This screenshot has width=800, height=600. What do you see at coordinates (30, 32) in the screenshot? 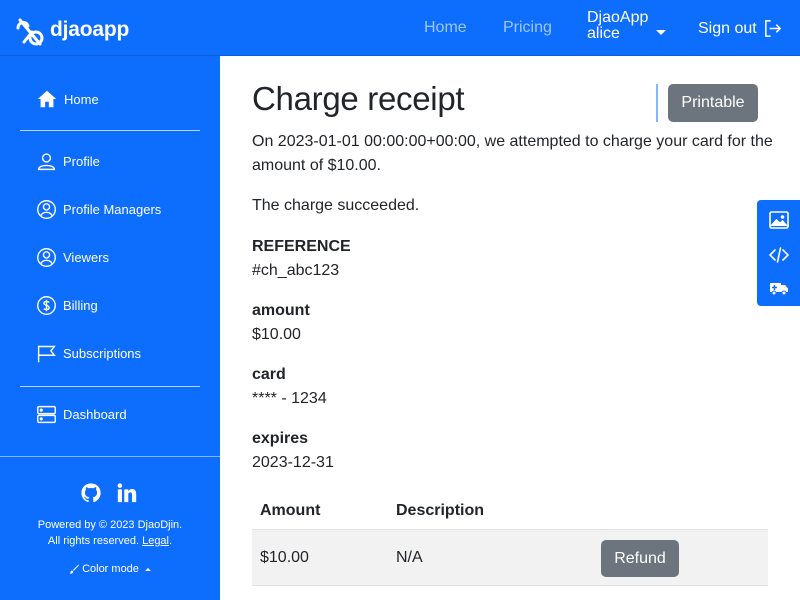
I see `djaoapp-logo-icon` at bounding box center [30, 32].